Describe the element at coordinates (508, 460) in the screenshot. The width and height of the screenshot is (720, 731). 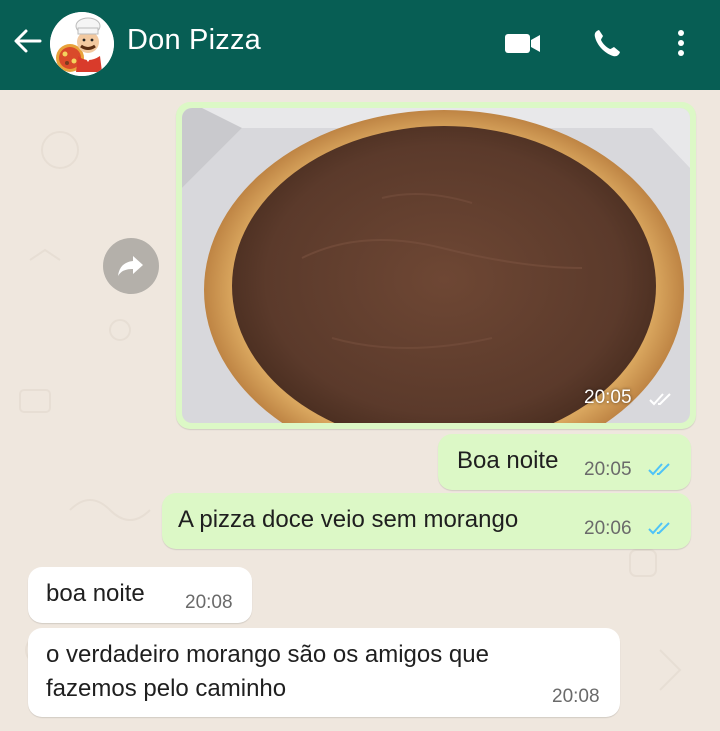
I see `message-text: Boa noite` at that location.